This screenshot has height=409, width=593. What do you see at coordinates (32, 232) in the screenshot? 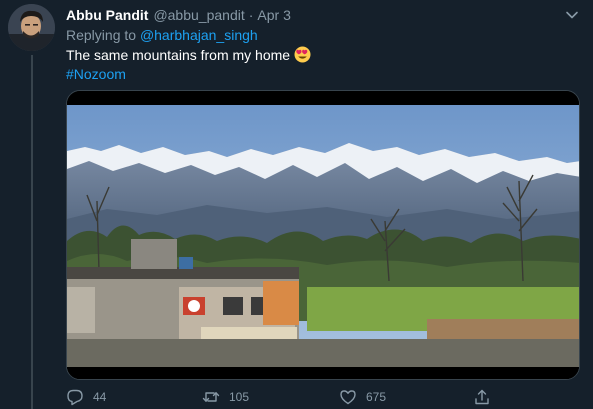
I see `thread-line` at bounding box center [32, 232].